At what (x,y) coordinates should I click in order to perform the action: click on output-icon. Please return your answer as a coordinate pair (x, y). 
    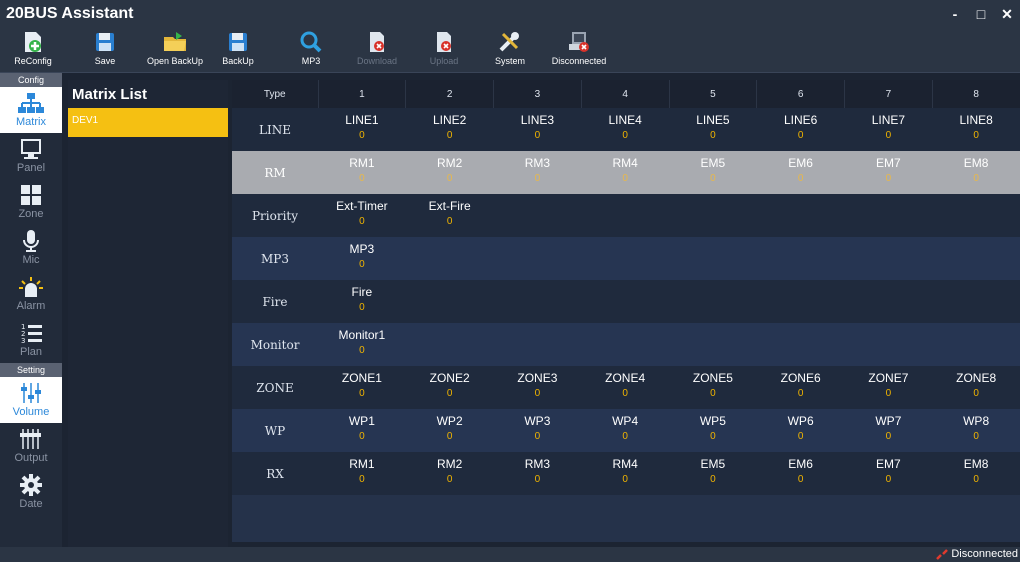
    Looking at the image, I should click on (30, 439).